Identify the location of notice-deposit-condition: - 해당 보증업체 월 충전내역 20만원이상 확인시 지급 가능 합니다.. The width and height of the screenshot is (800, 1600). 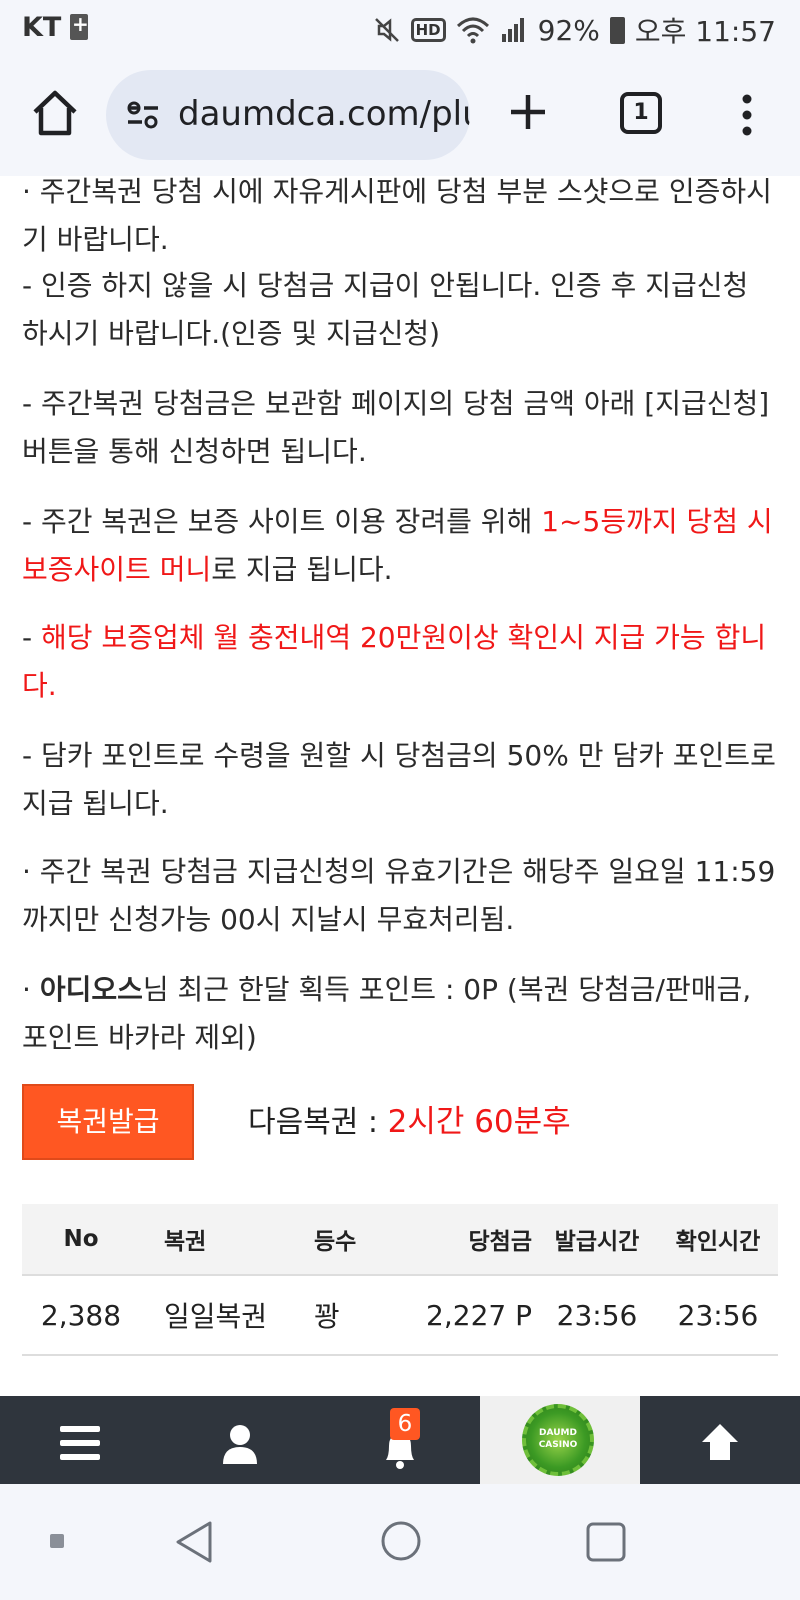
(402, 662).